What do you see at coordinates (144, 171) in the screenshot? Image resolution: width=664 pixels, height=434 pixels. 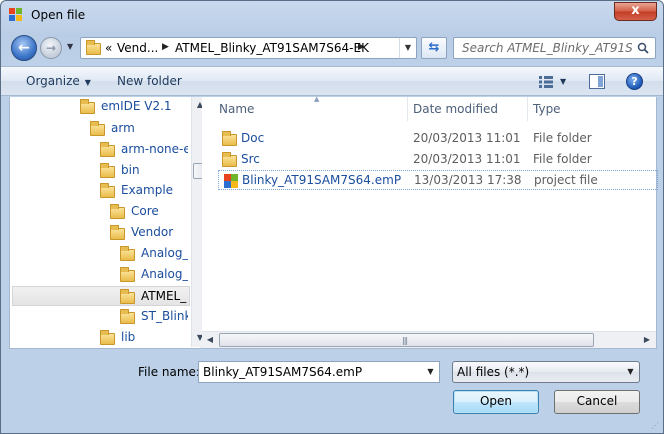 I see `tree-item-bin: bin` at bounding box center [144, 171].